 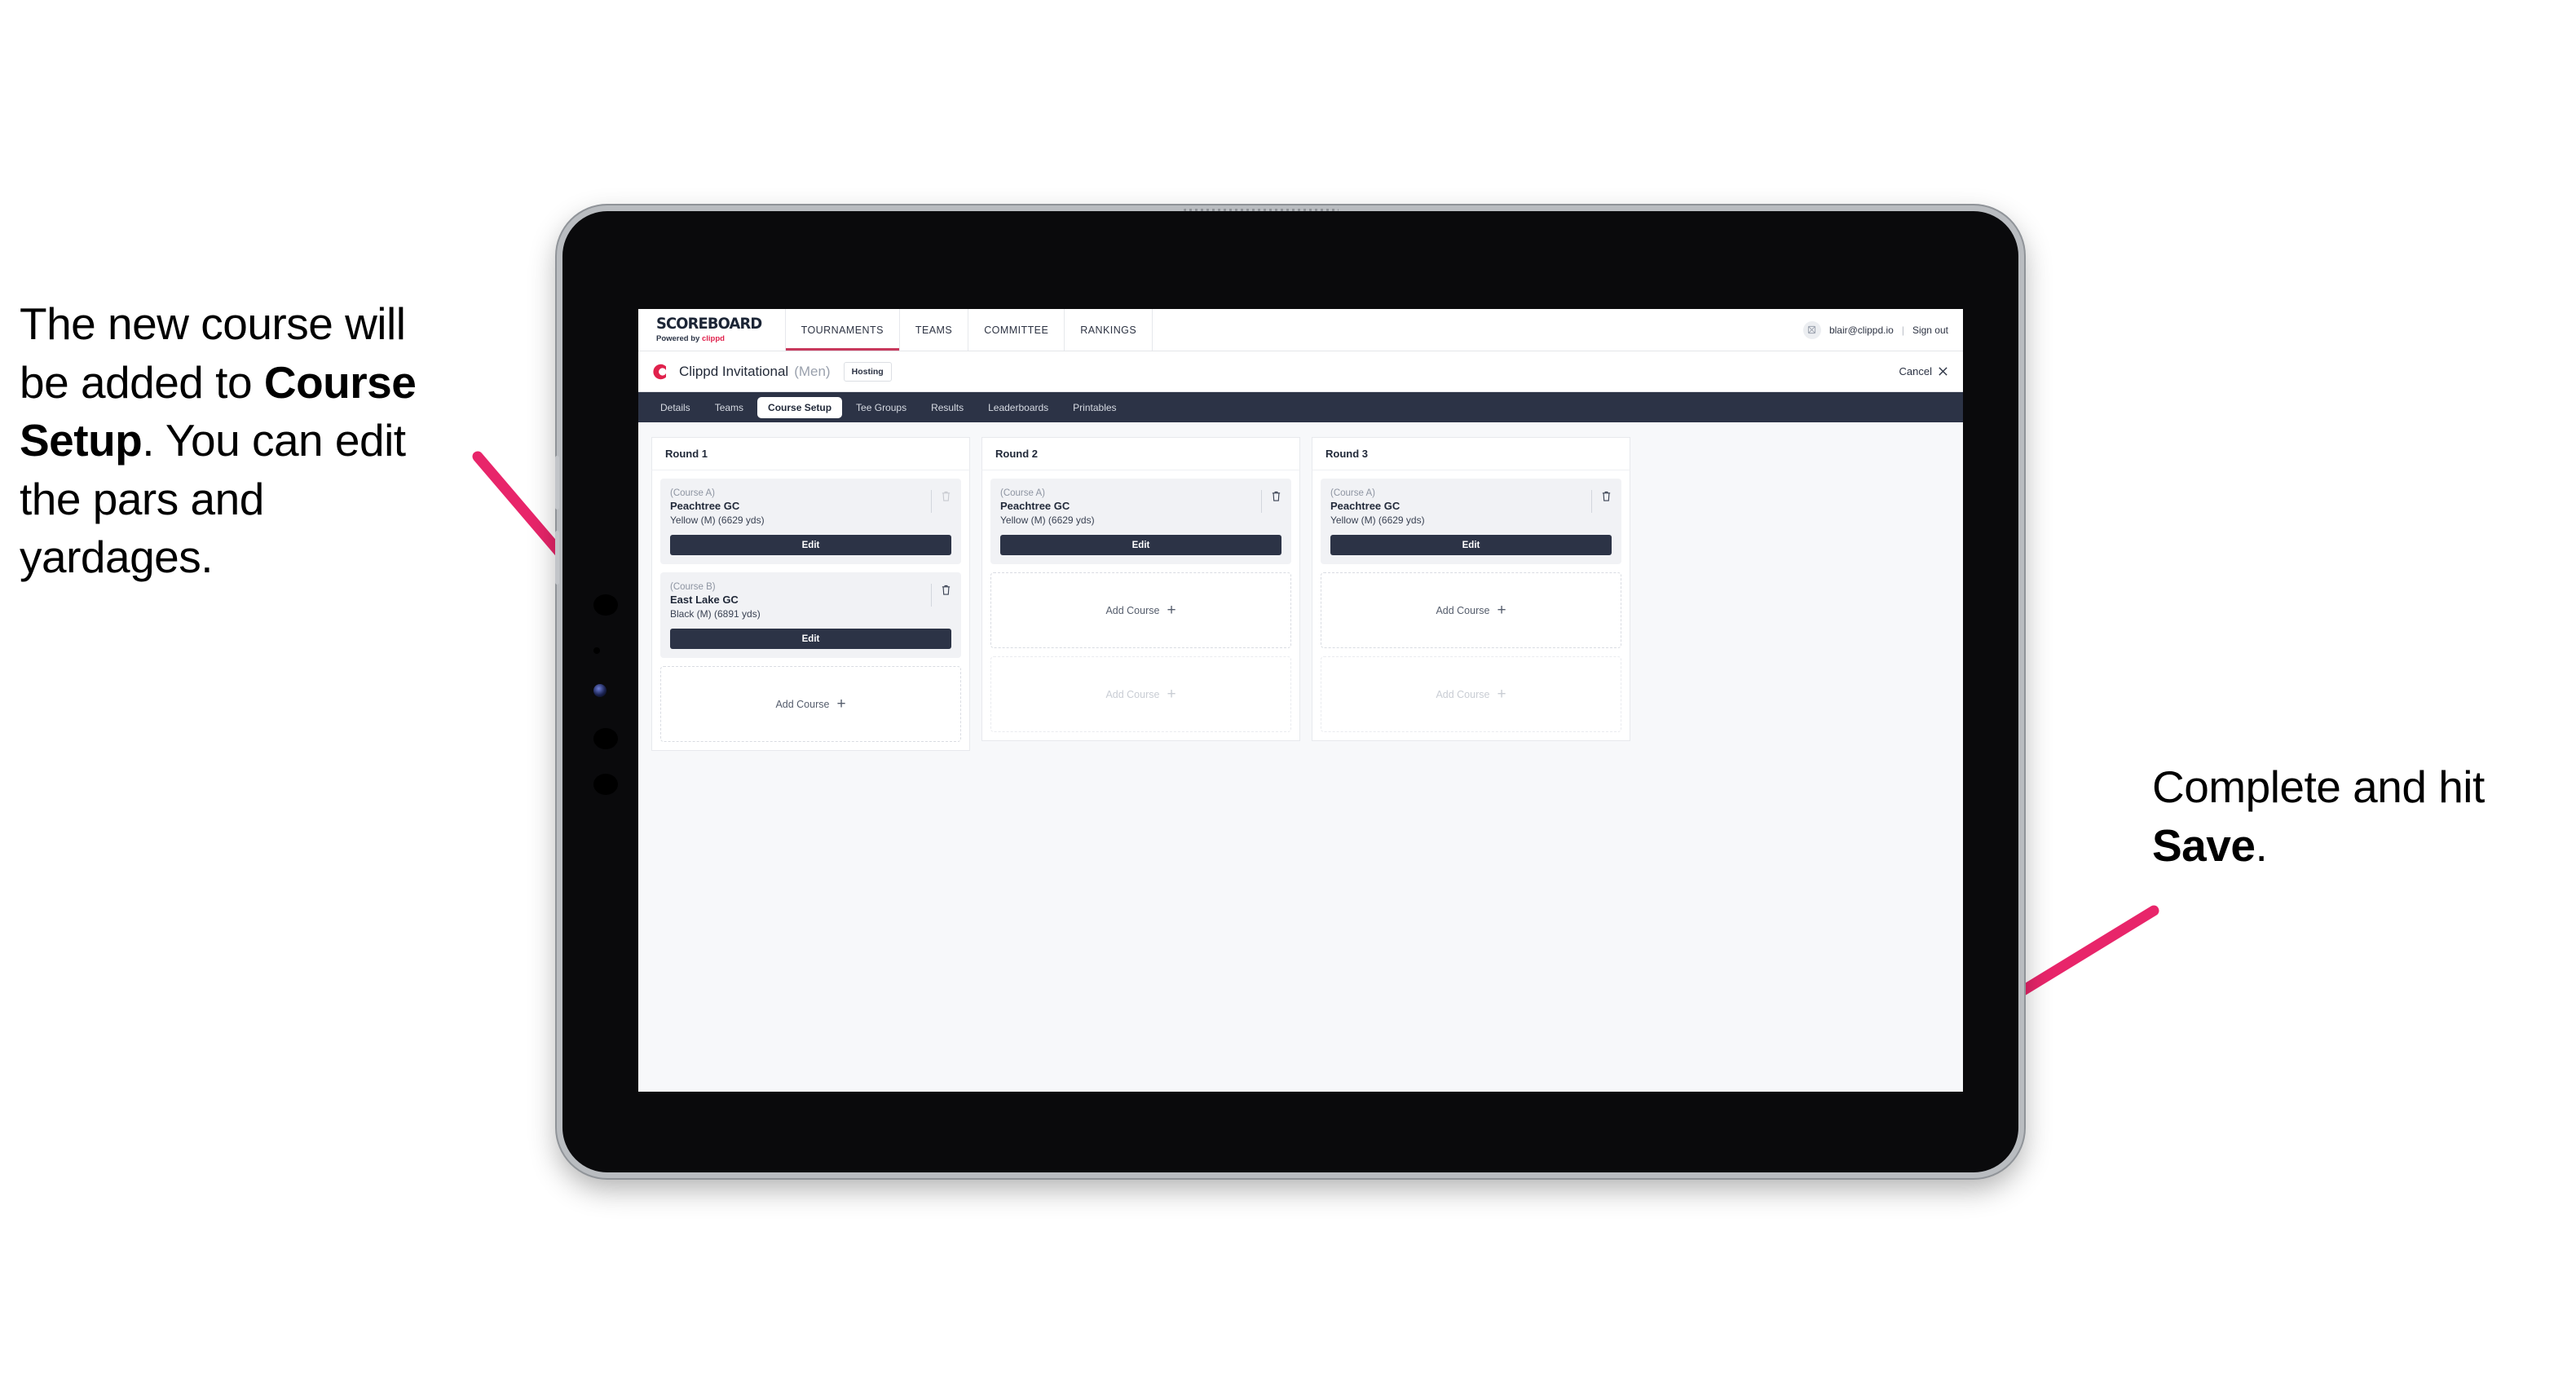 What do you see at coordinates (711, 330) in the screenshot?
I see `scoreboard-logo: SCOREBOARD Powered by clippd` at bounding box center [711, 330].